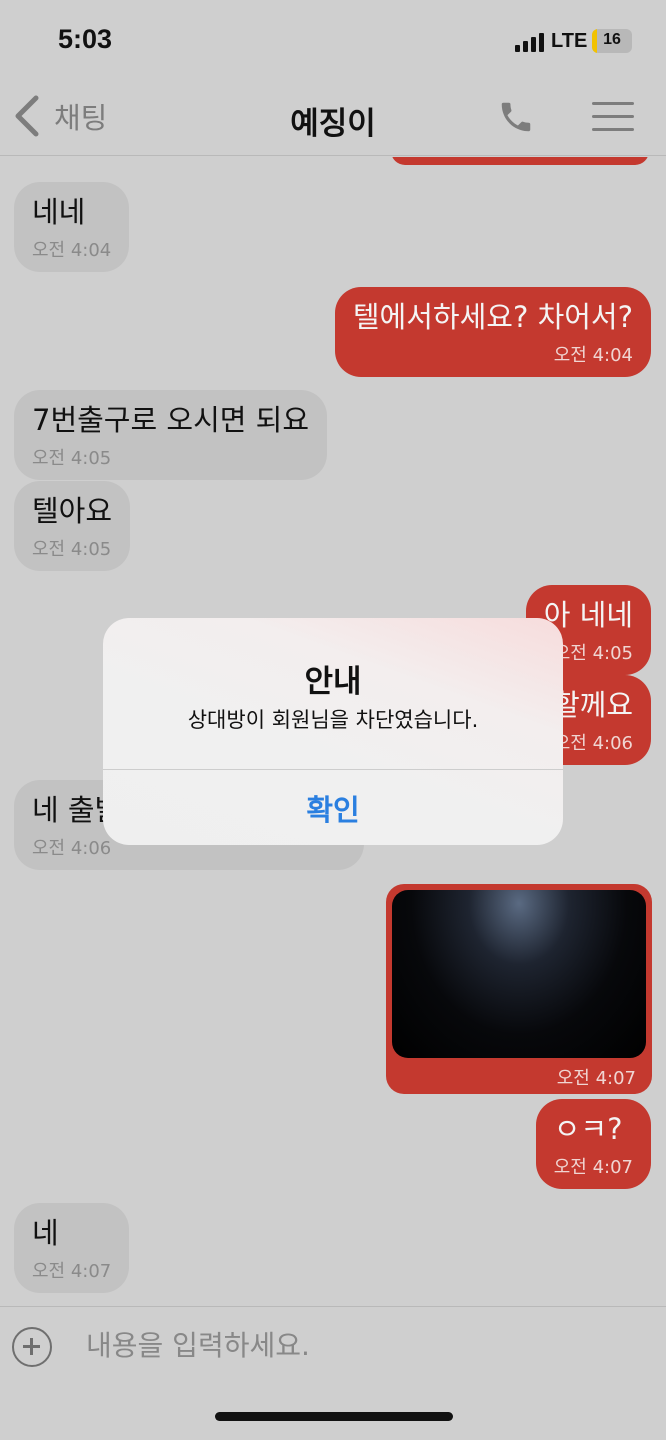  Describe the element at coordinates (45, 1233) in the screenshot. I see `message-text: 네` at that location.